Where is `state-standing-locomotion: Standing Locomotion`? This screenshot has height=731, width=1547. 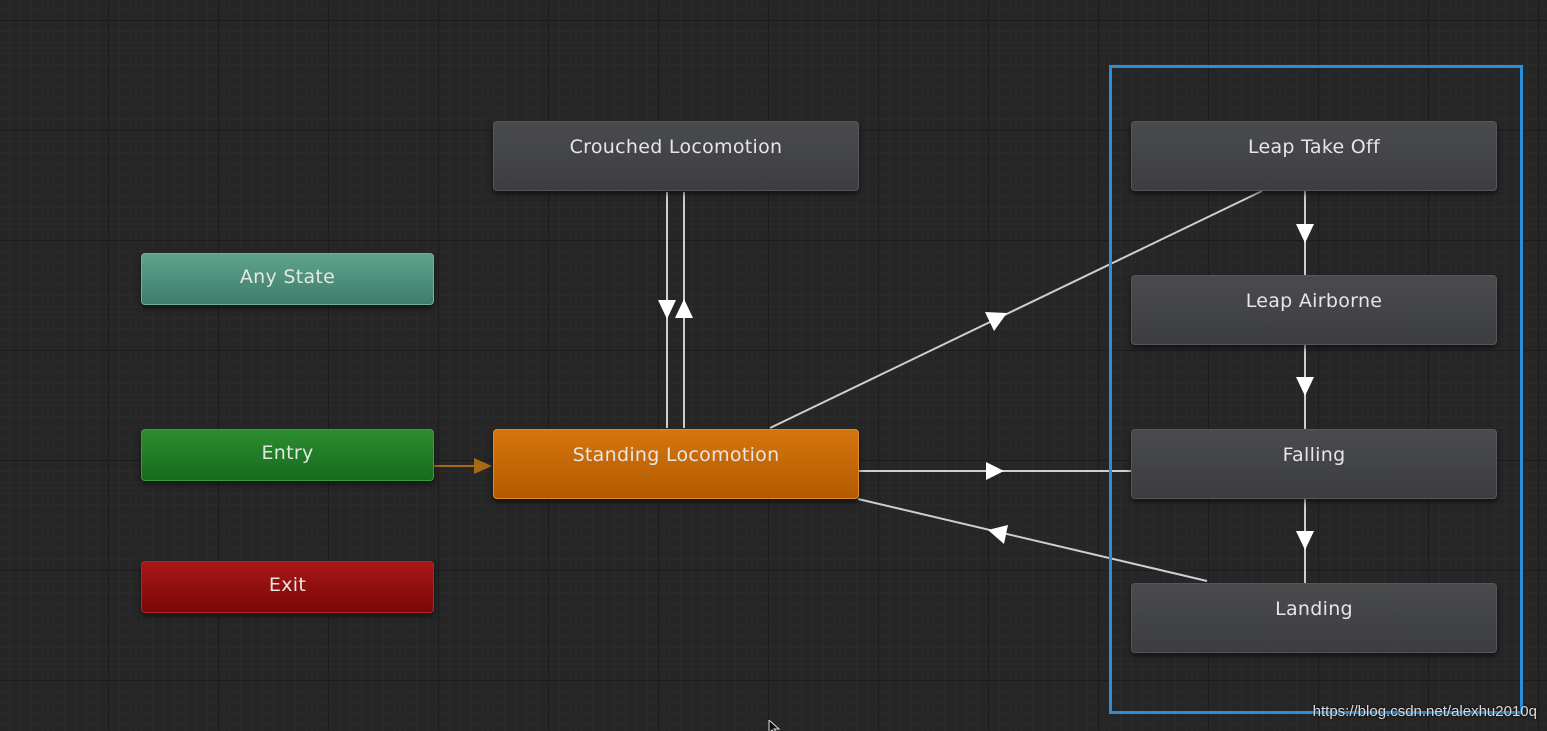 state-standing-locomotion: Standing Locomotion is located at coordinates (676, 464).